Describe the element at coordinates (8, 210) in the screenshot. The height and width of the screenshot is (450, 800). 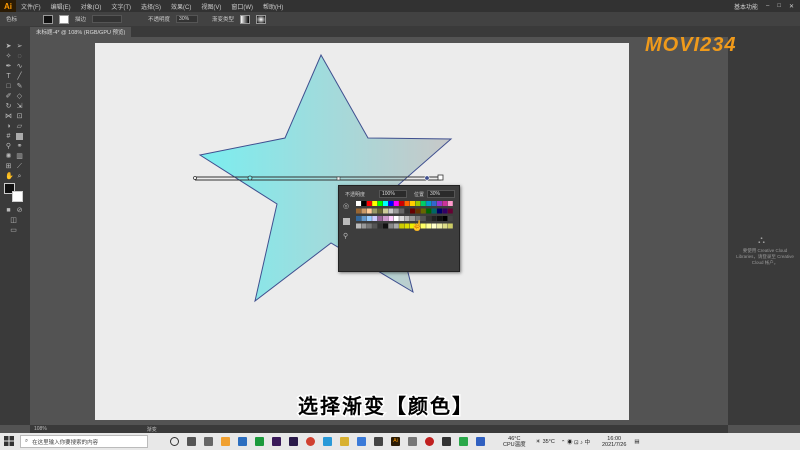
I see `color-mode-icon: ■` at that location.